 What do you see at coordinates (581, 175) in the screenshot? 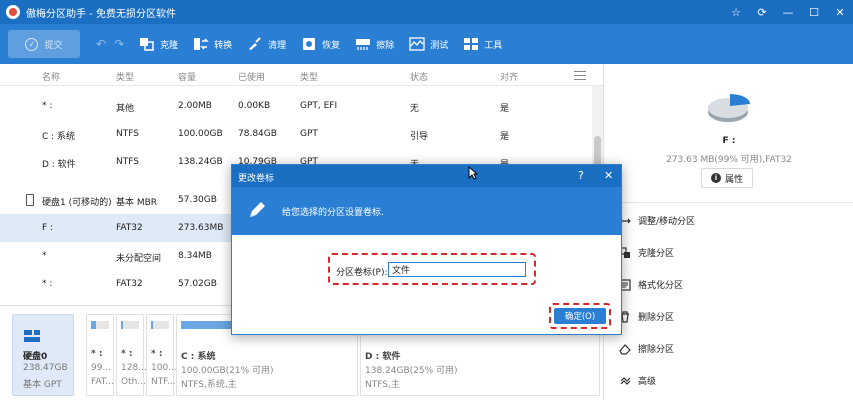
I see `help-icon: ?` at bounding box center [581, 175].